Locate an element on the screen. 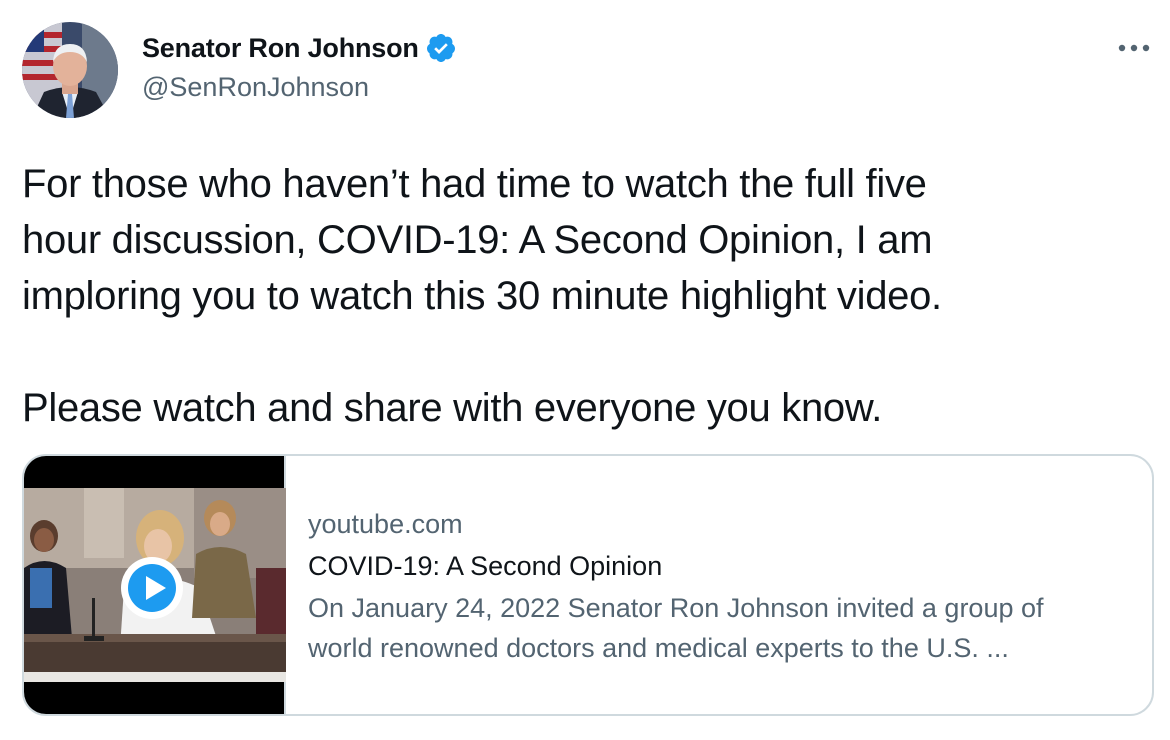 This screenshot has width=1170, height=740. video-thumbnail is located at coordinates (155, 585).